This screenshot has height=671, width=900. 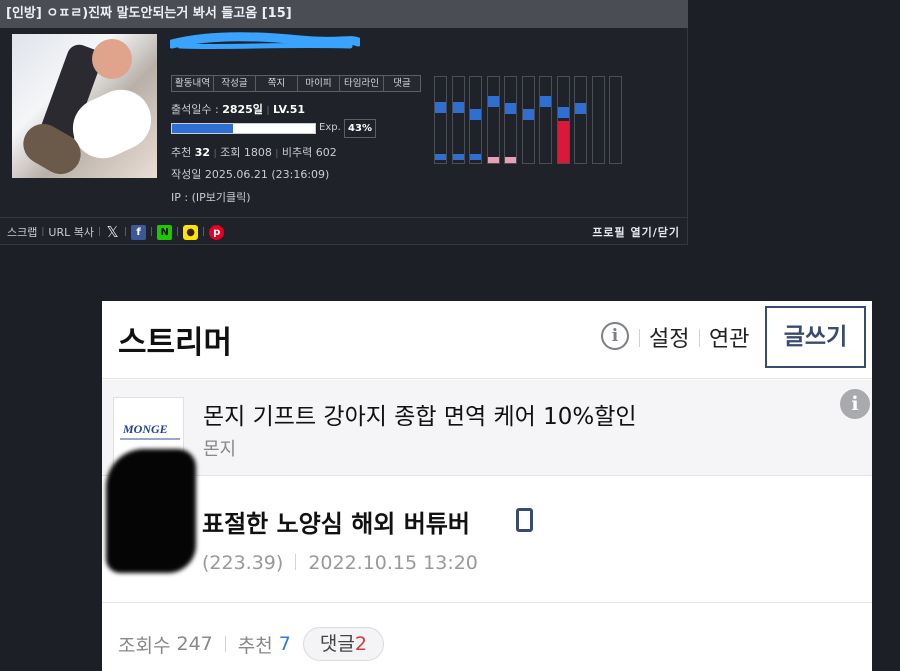 What do you see at coordinates (636, 232) in the screenshot?
I see `profile-toggle-button: 프로필 열기/닫기` at bounding box center [636, 232].